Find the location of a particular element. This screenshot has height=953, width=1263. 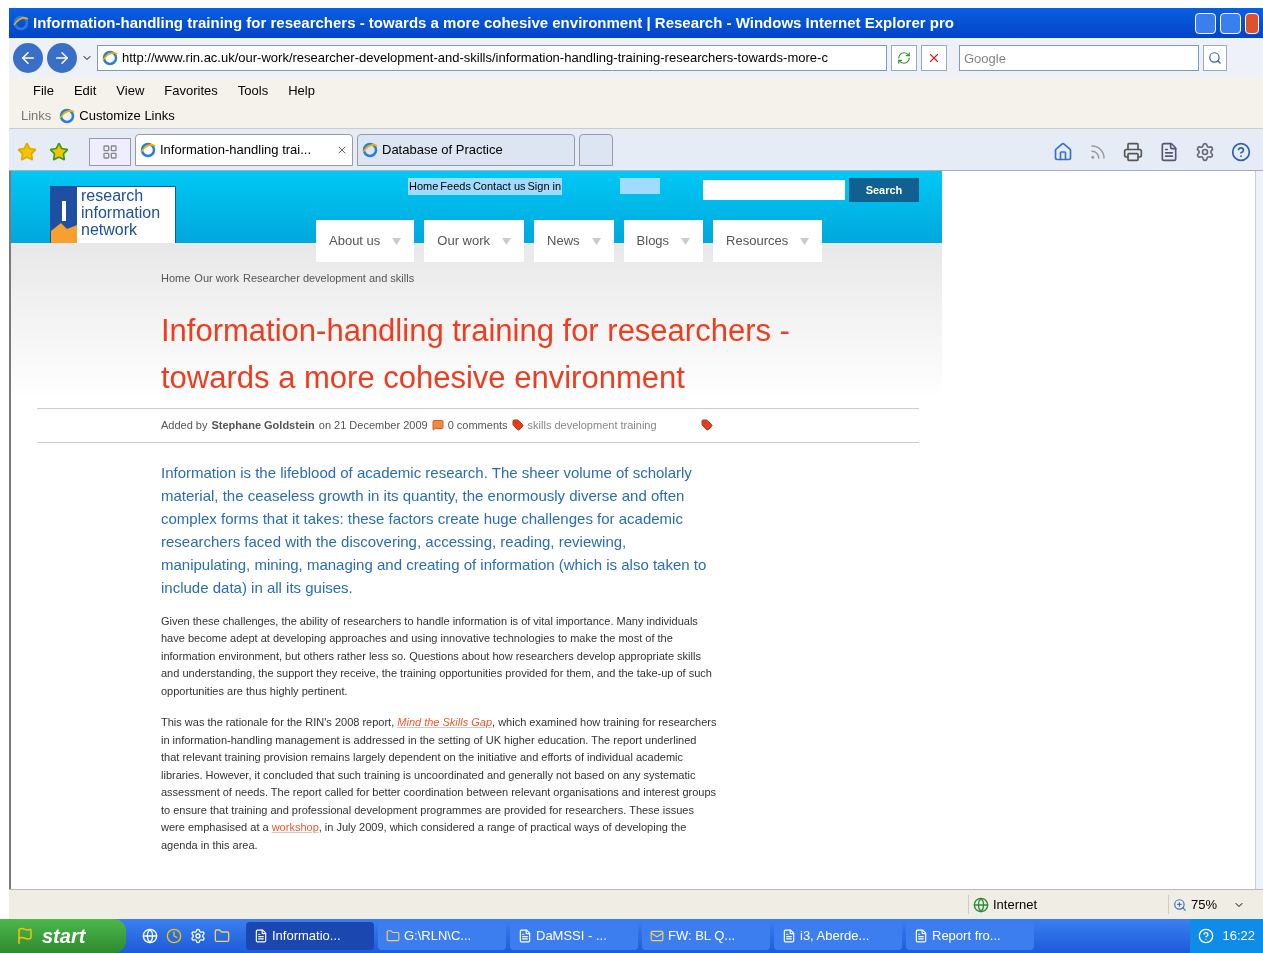

post-date: on 21 December 2009 is located at coordinates (373, 425).